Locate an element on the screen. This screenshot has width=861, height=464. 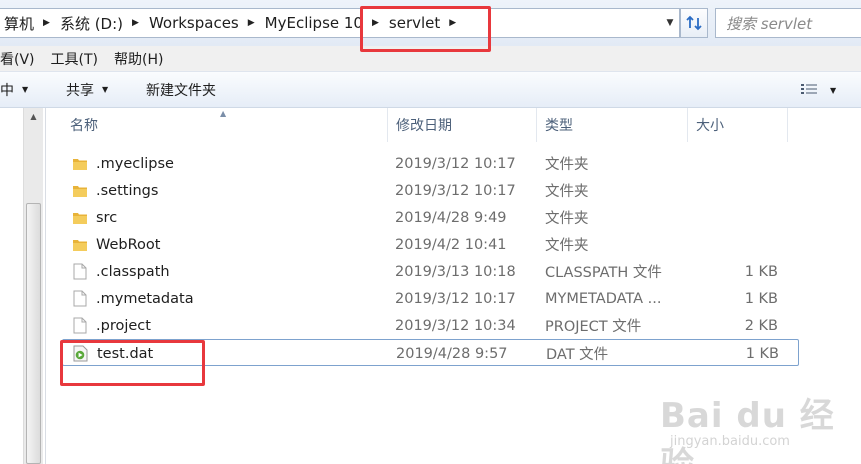
column-label: 类型 is located at coordinates (559, 126).